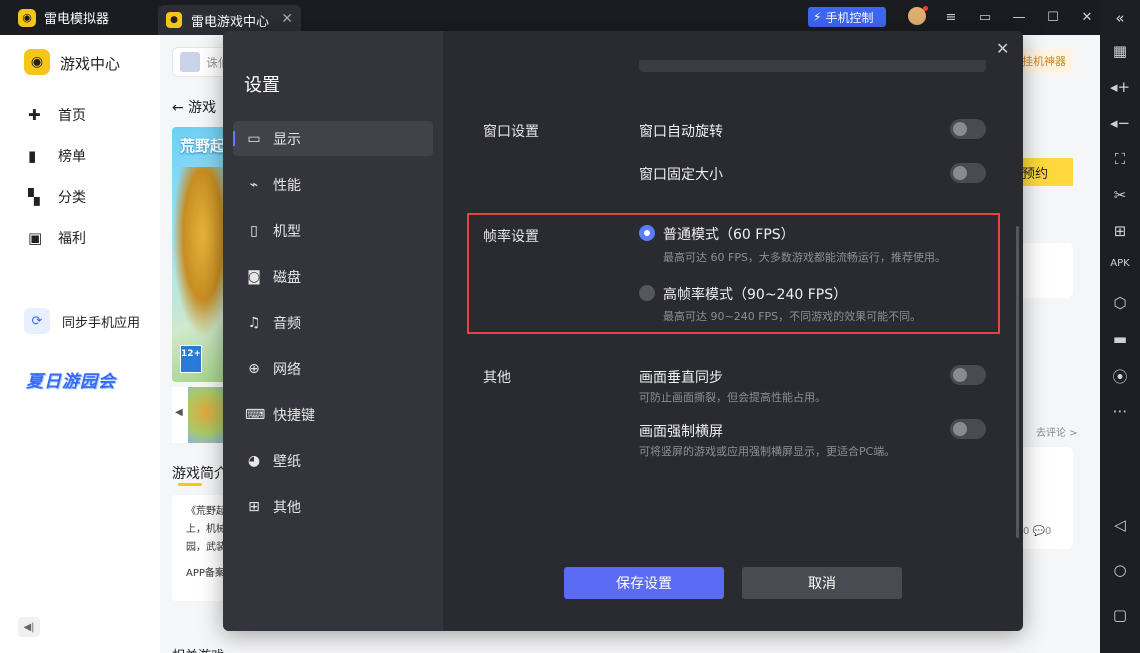 The height and width of the screenshot is (653, 1140). What do you see at coordinates (287, 277) in the screenshot?
I see `menu-item-label: 磁盘` at bounding box center [287, 277].